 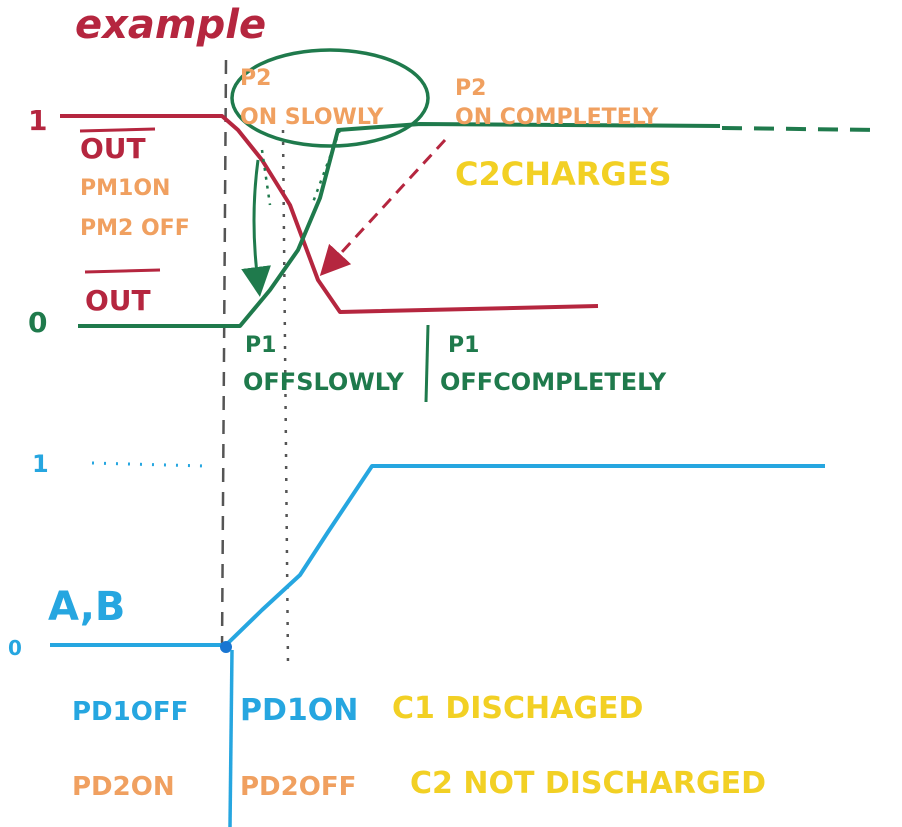 I want to click on c2-not-discharged-label: C2 NOT DISCHARGED, so click(x=588, y=783).